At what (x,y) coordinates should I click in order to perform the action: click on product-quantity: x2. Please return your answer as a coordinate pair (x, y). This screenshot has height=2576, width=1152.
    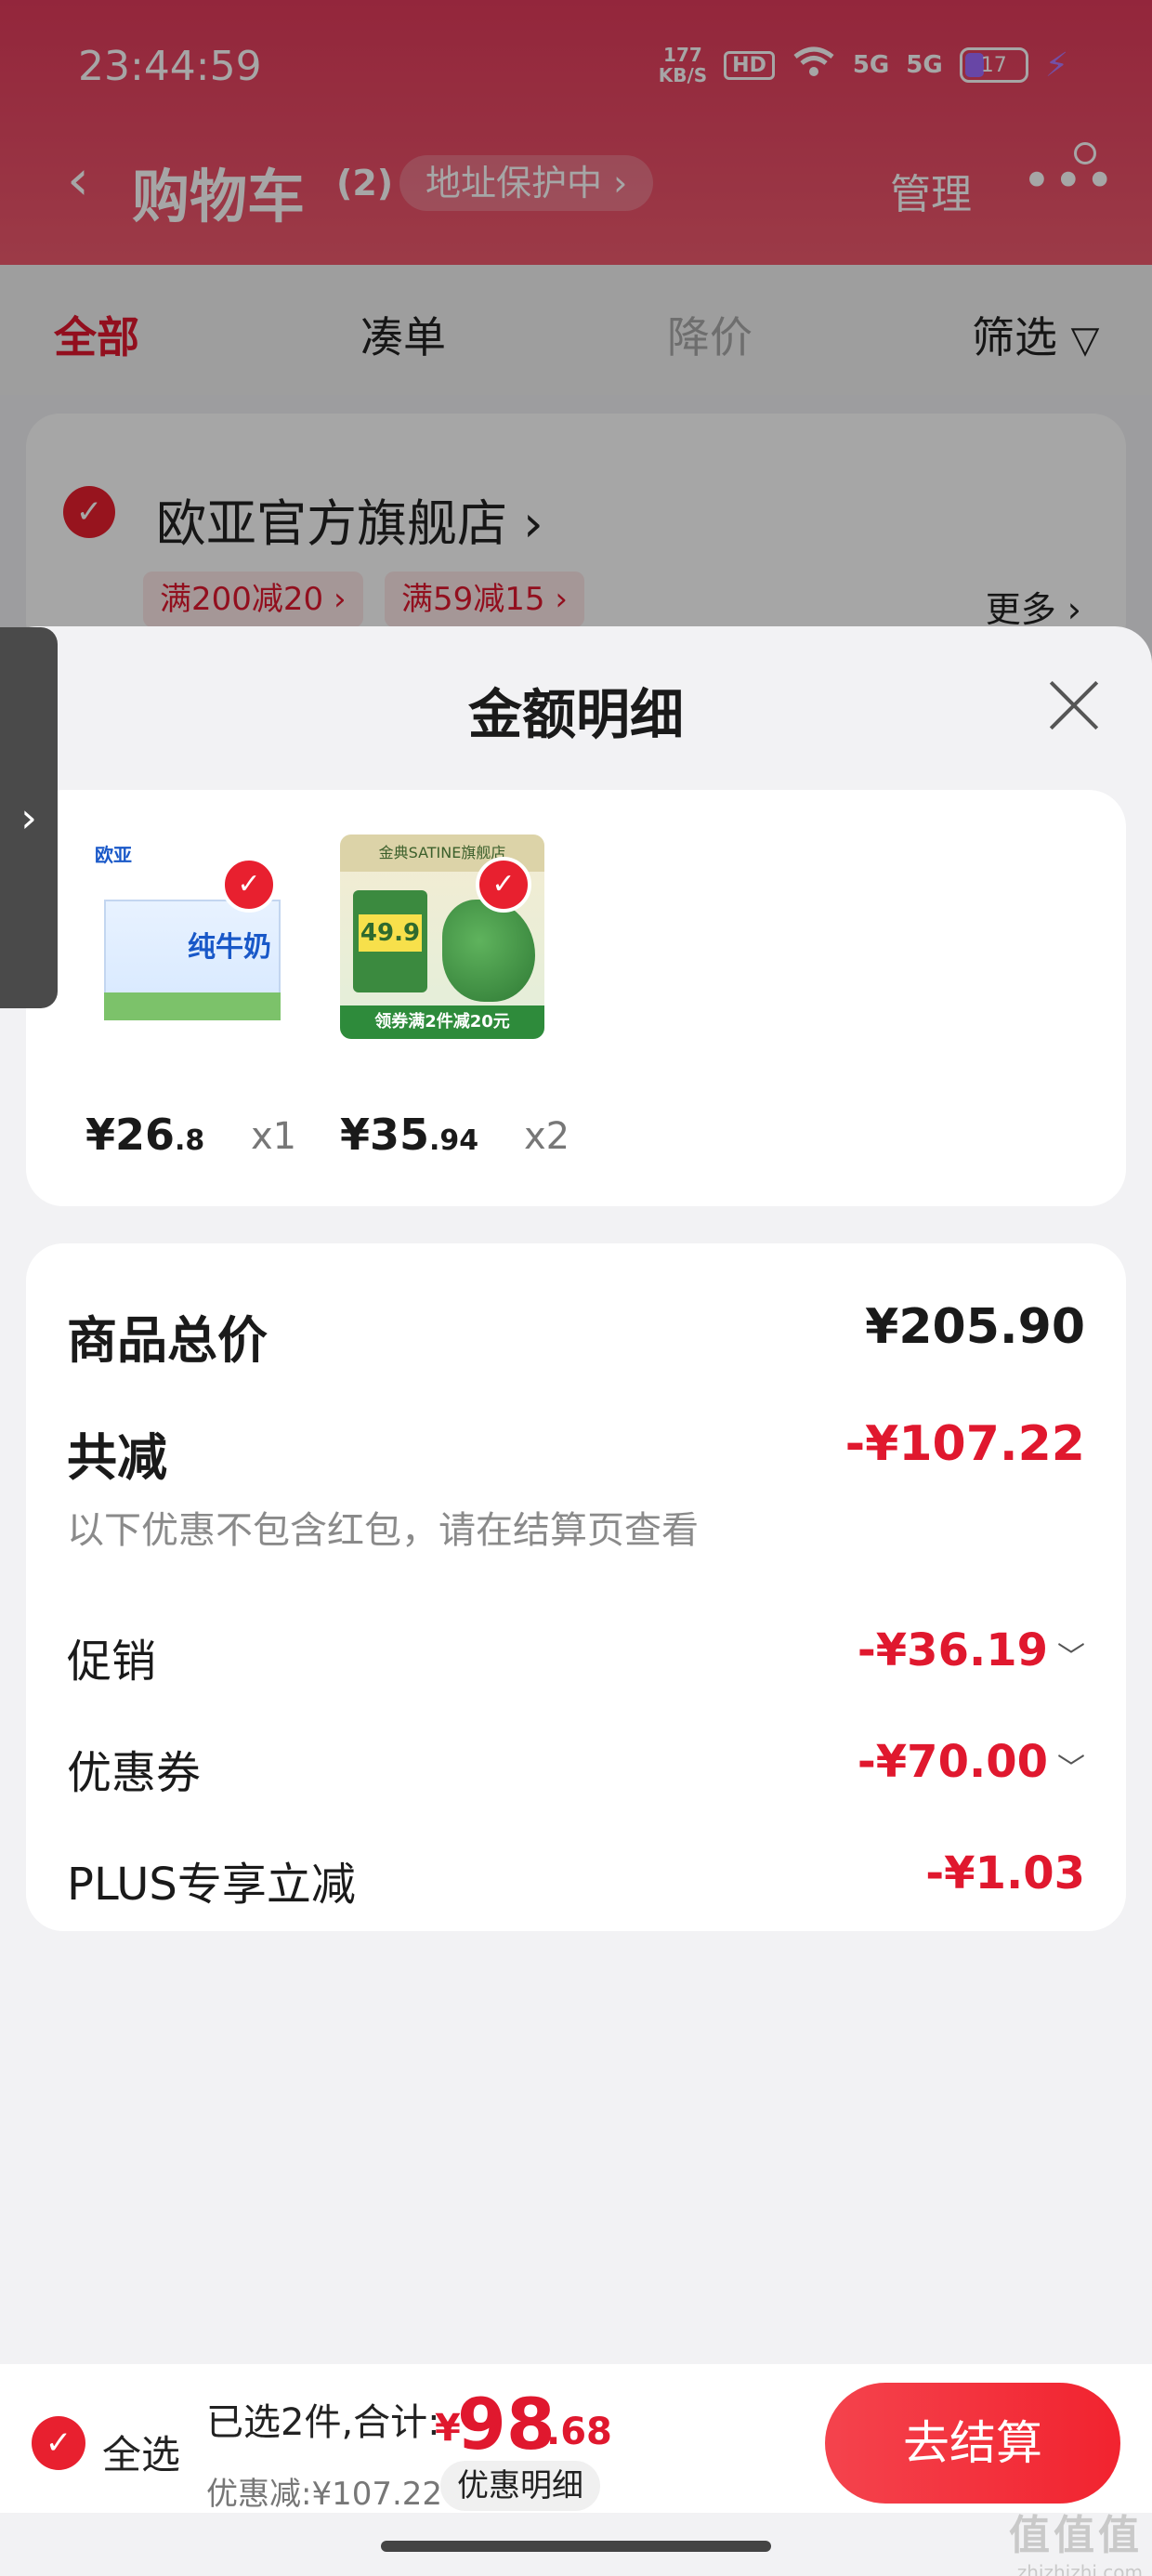
    Looking at the image, I should click on (547, 1136).